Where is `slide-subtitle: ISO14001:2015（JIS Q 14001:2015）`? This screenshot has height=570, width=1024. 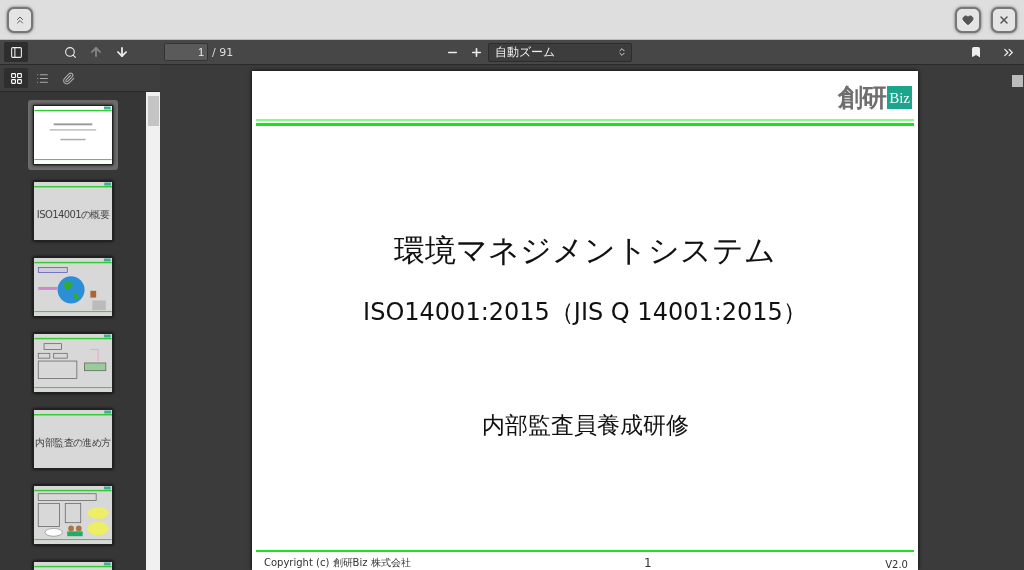 slide-subtitle: ISO14001:2015（JIS Q 14001:2015） is located at coordinates (585, 312).